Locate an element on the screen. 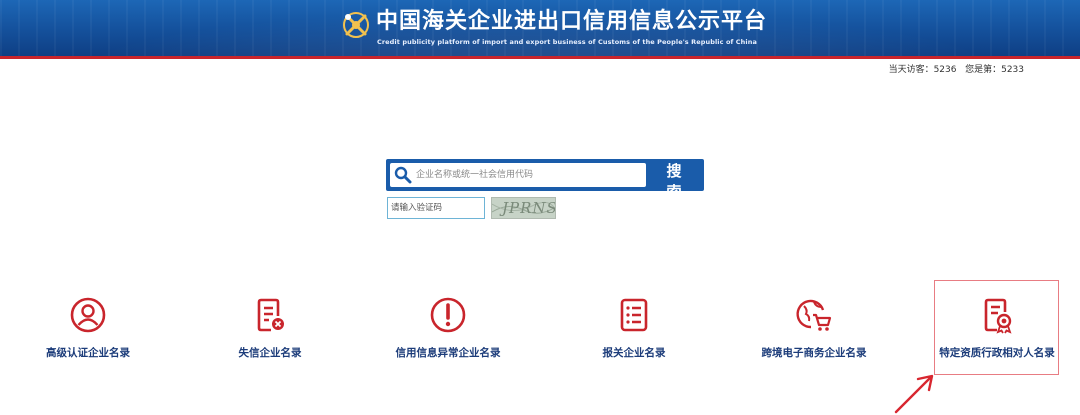 The image size is (1080, 415). document-x-icon is located at coordinates (270, 315).